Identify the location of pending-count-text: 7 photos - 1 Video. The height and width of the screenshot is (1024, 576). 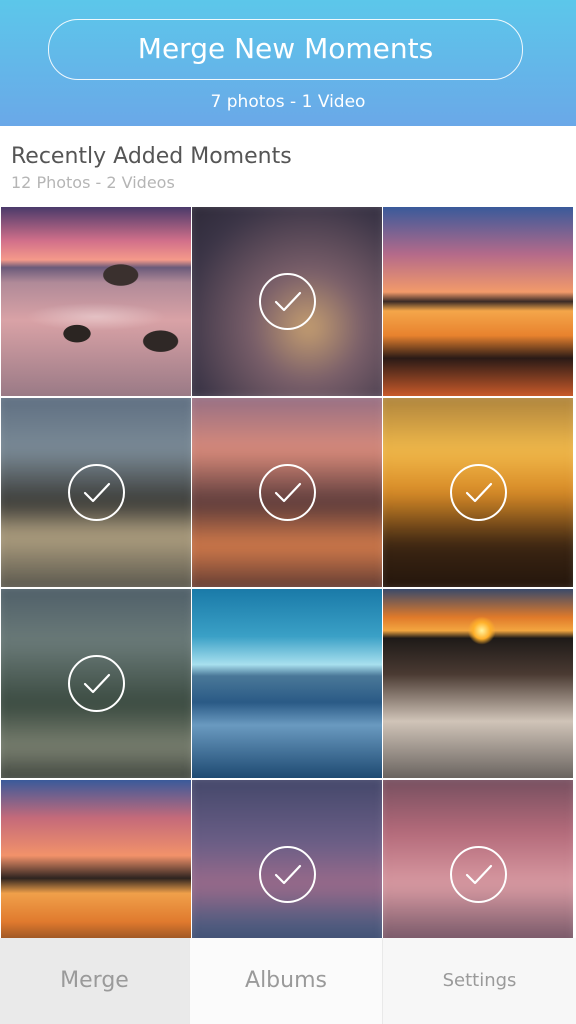
(288, 102).